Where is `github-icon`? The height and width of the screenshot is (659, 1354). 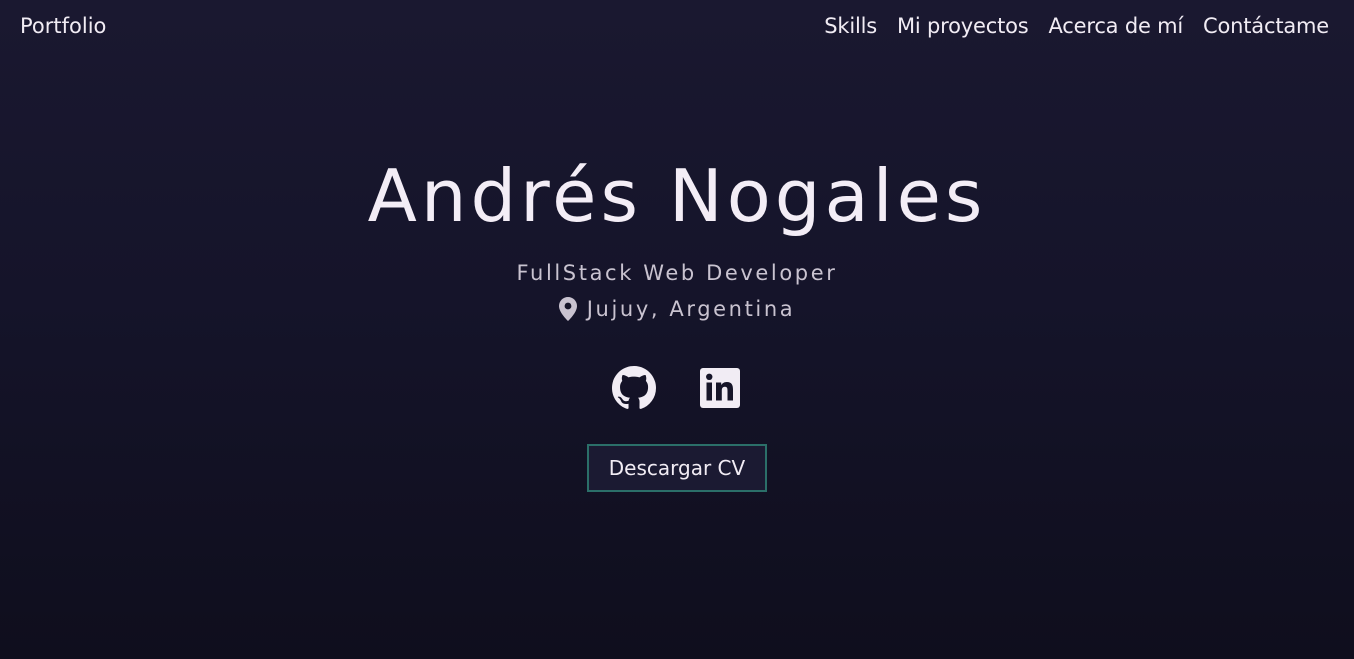 github-icon is located at coordinates (634, 388).